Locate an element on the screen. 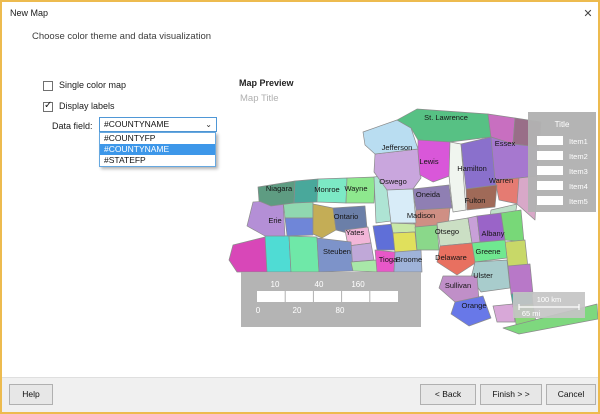 Image resolution: width=600 pixels, height=414 pixels. data-field-dropdown-list: #COUNTYFP #COUNTYNAME #STATEFP is located at coordinates (157, 149).